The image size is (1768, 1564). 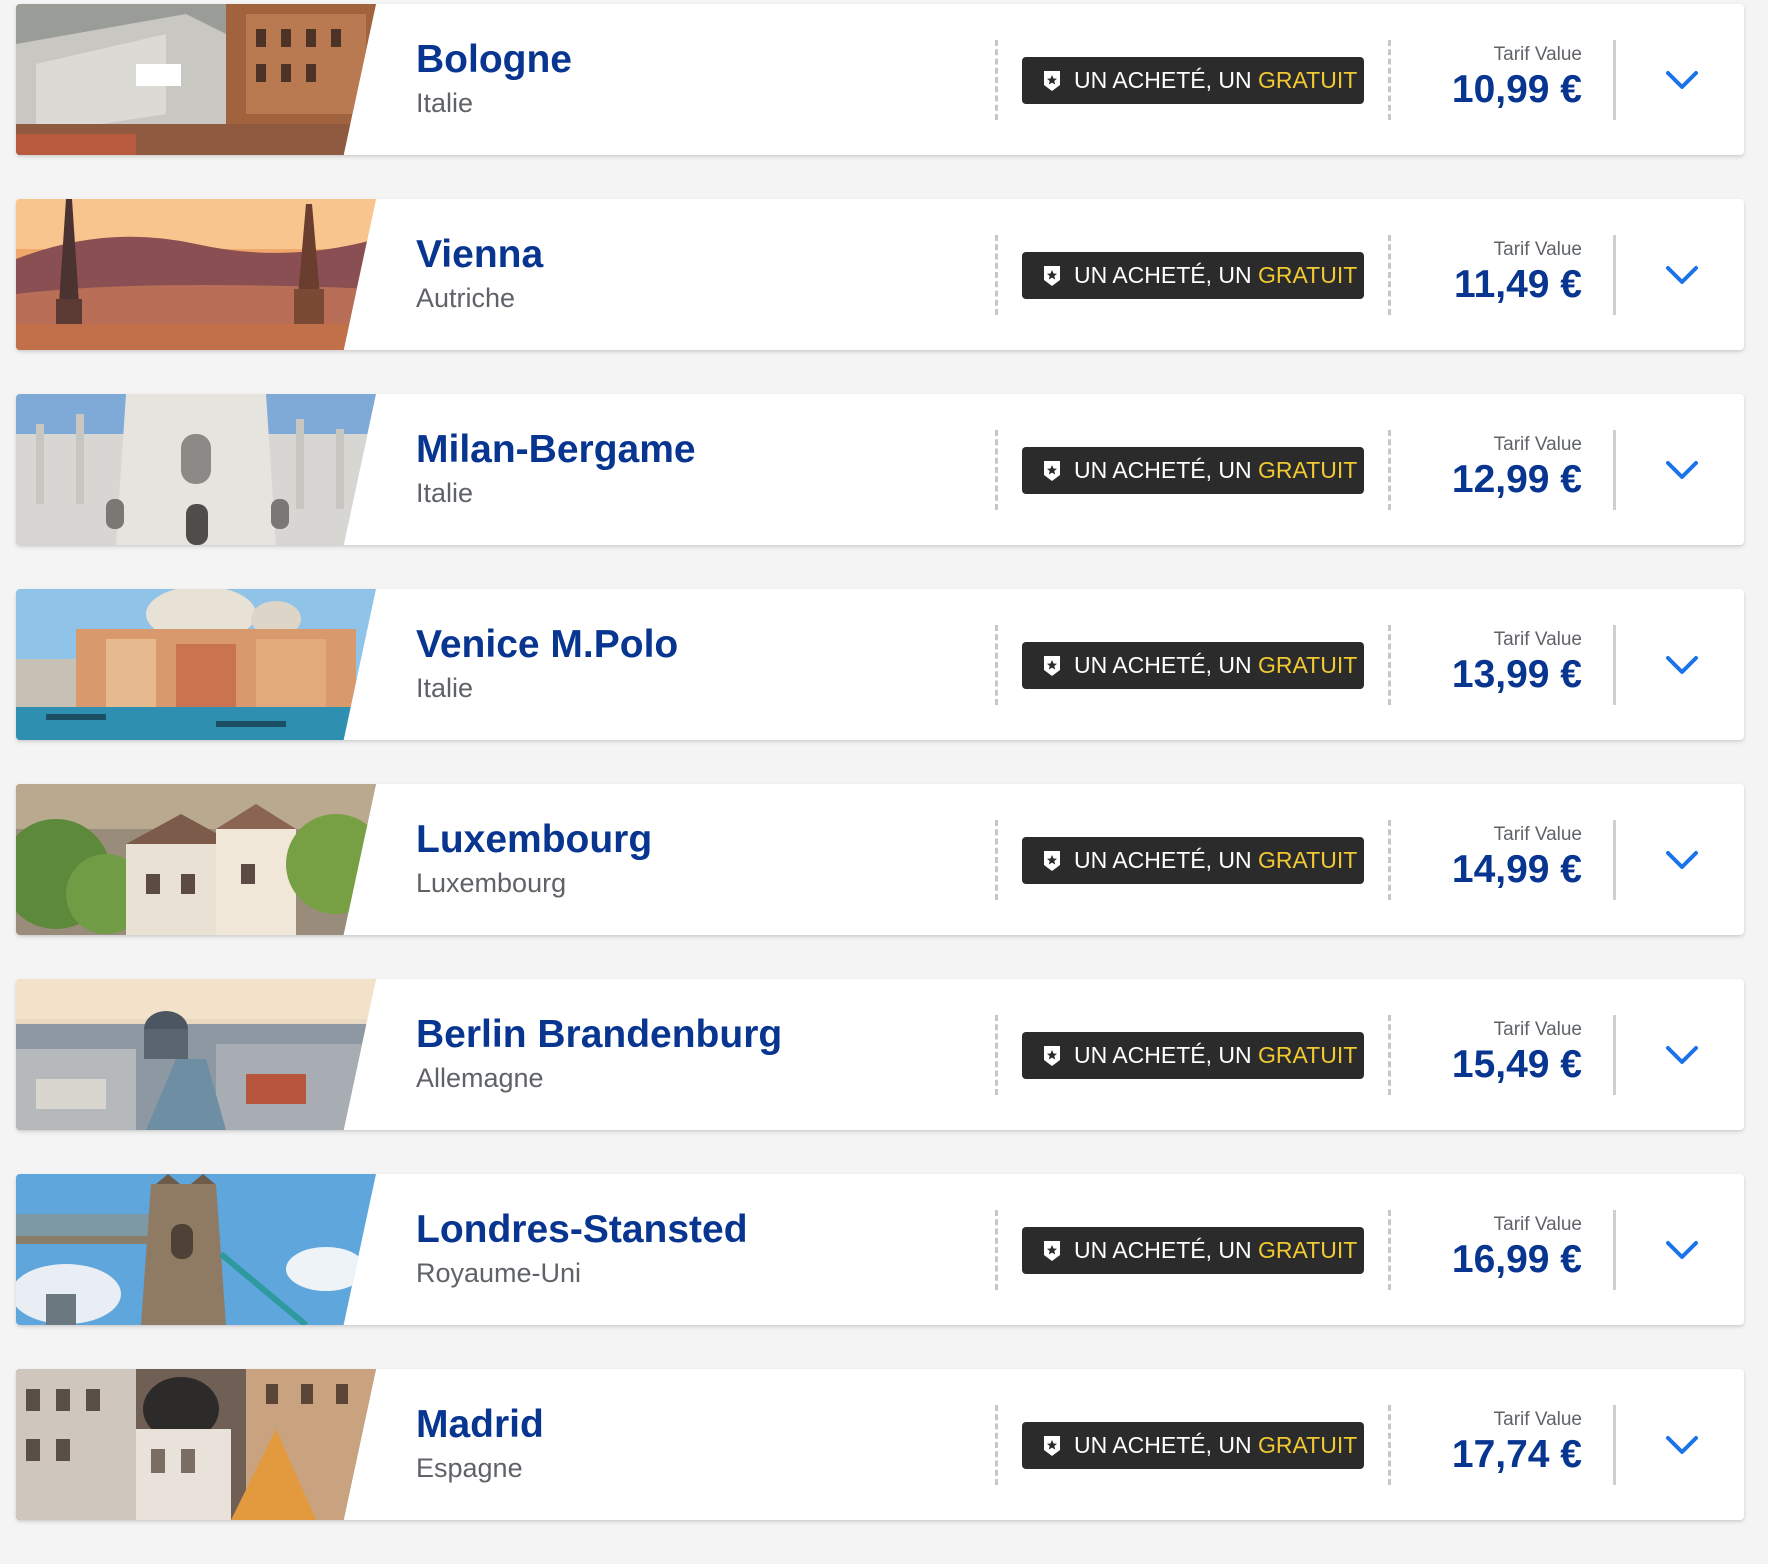 I want to click on fare-block: Tarif Value 11,49 €, so click(x=1518, y=273).